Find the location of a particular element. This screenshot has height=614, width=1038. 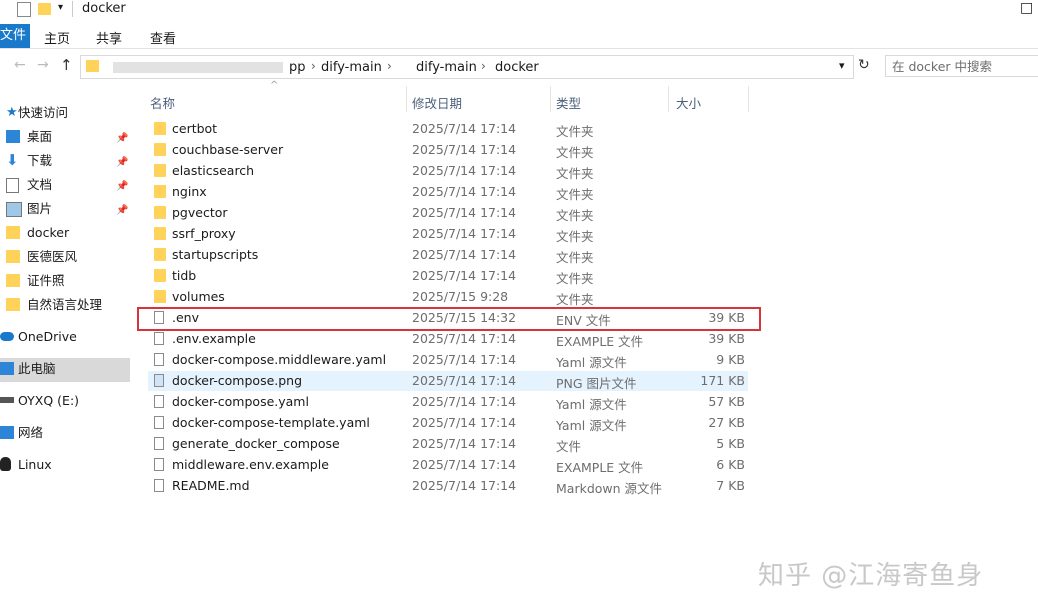

nav-item-documents: 文档 📌 is located at coordinates (65, 185).